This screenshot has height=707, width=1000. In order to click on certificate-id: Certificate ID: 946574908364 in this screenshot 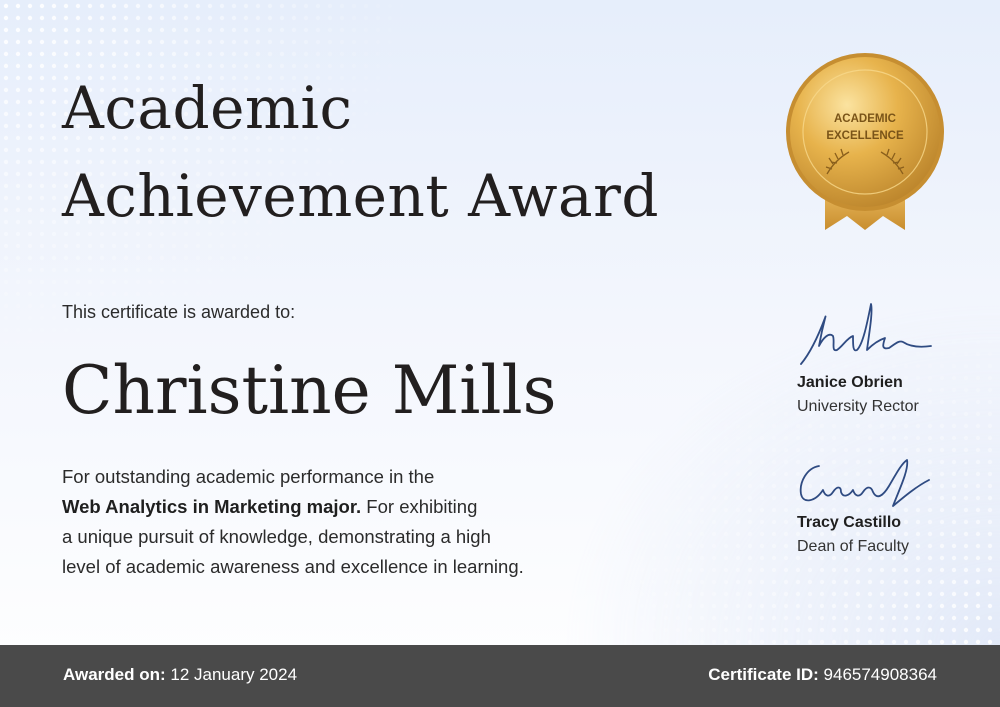, I will do `click(822, 675)`.